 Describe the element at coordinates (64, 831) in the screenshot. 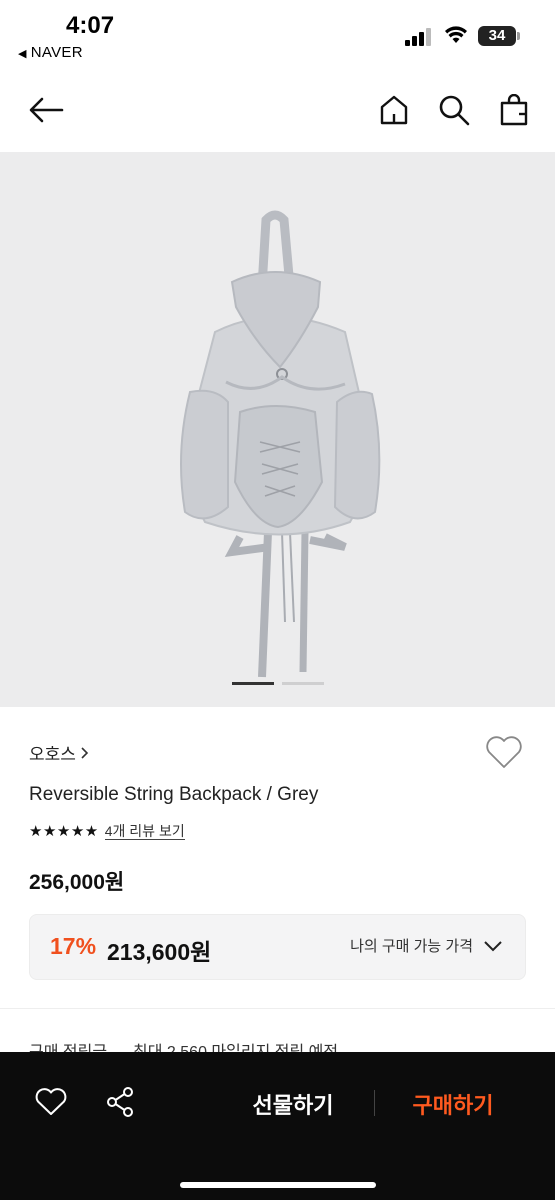

I see `rating-stars-icon: ★★★★★` at that location.